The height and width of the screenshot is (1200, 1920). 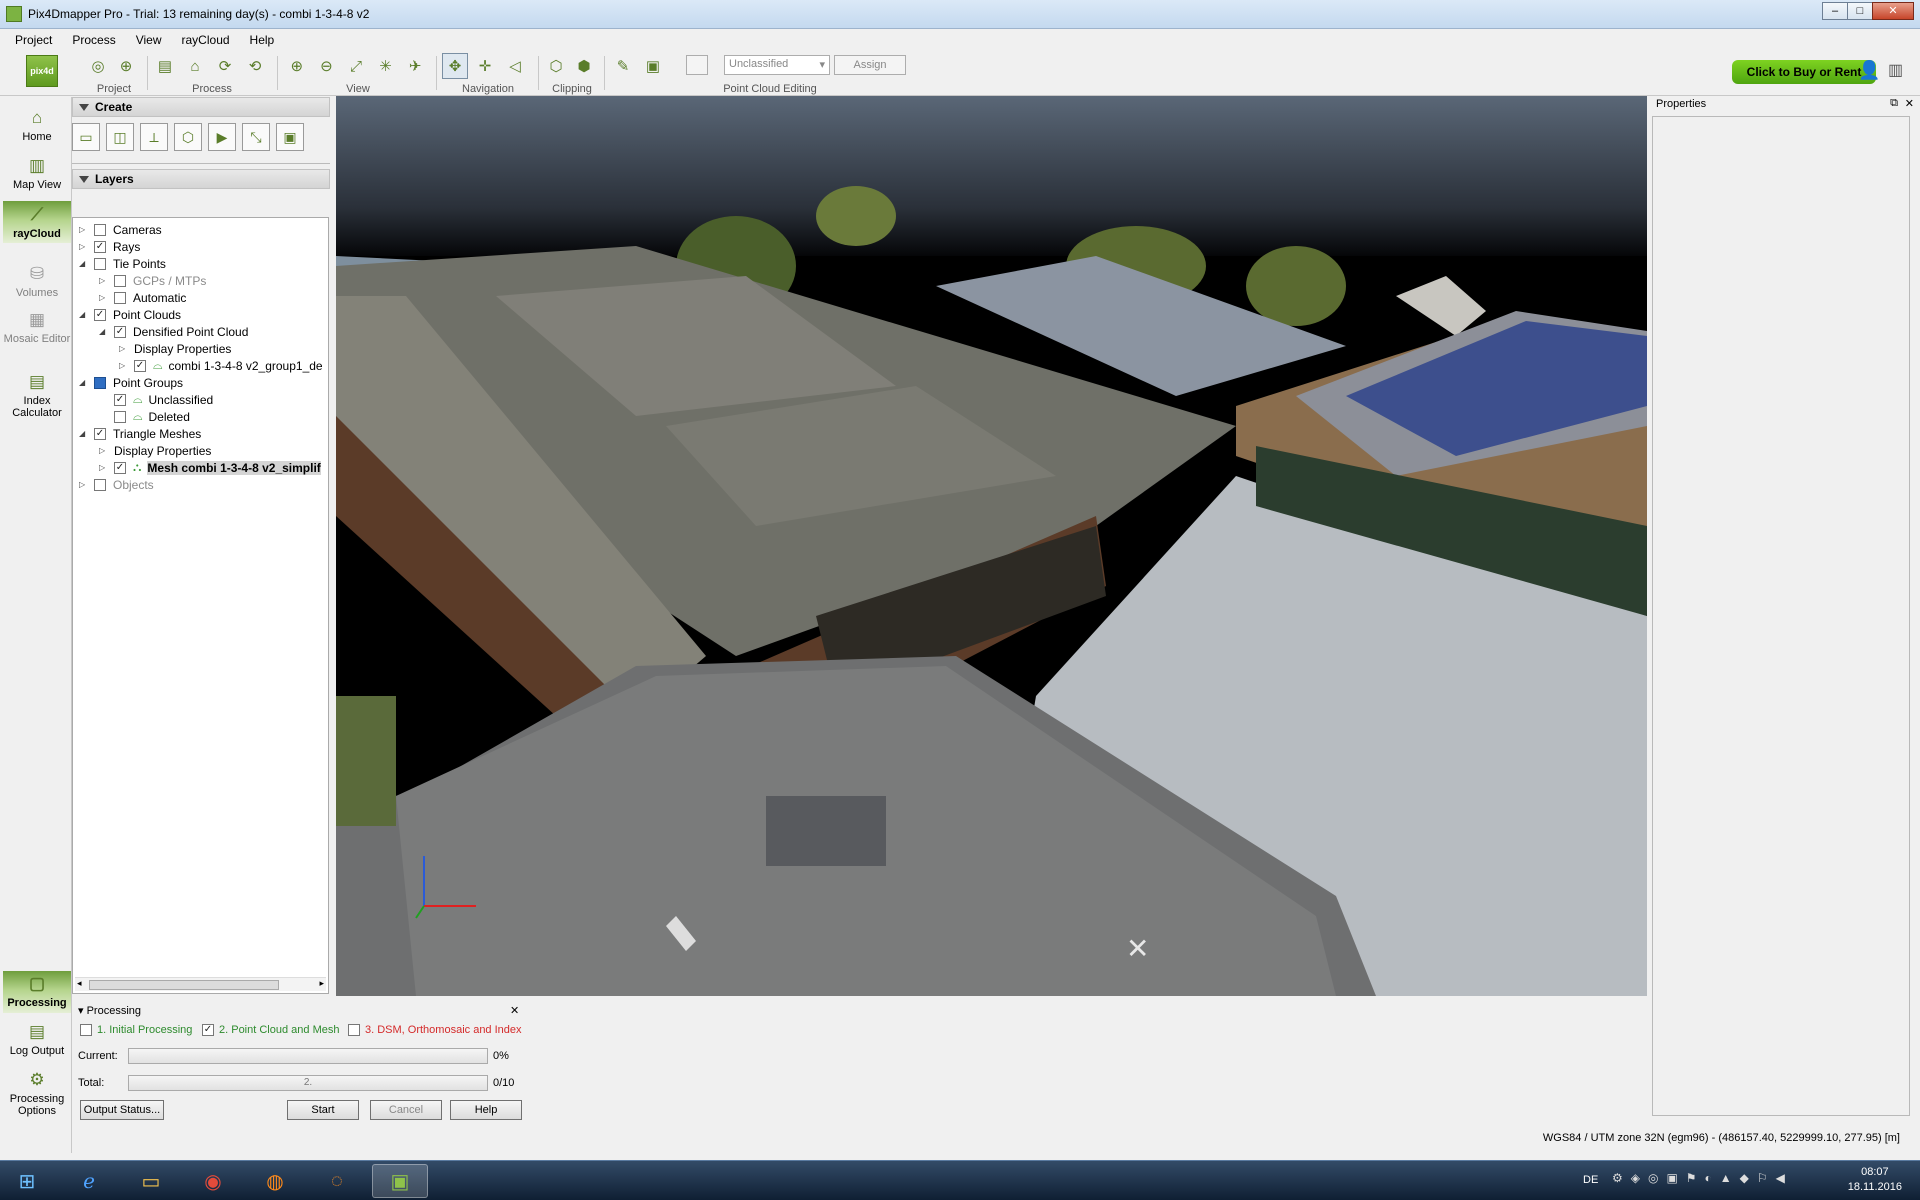 I want to click on open-project-icon: ⊕, so click(x=126, y=66).